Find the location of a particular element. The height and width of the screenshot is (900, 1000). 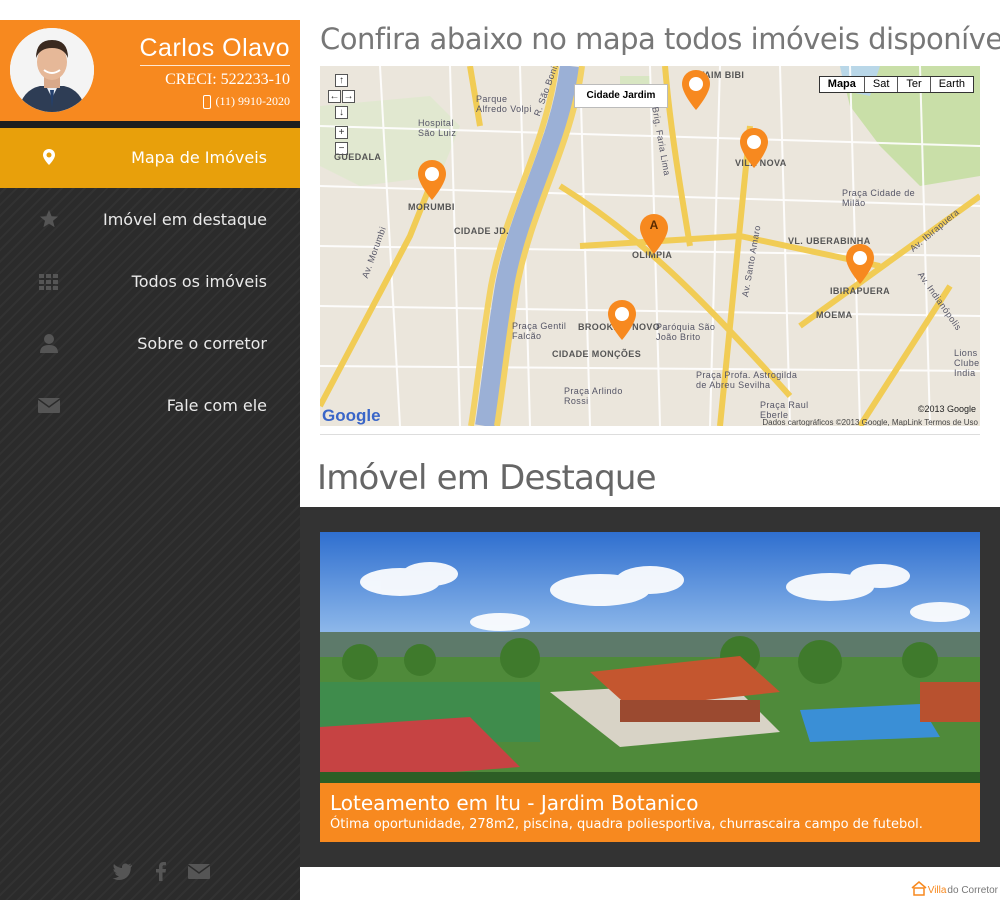

map-pan-right-button: → is located at coordinates (348, 96).